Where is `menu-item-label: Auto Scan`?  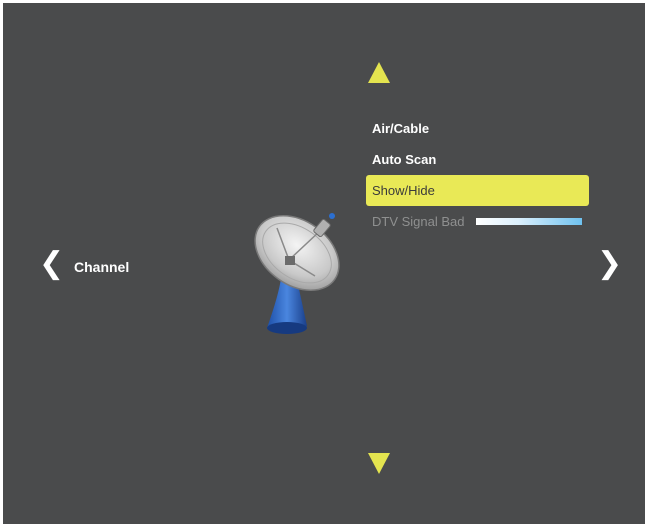
menu-item-label: Auto Scan is located at coordinates (404, 159).